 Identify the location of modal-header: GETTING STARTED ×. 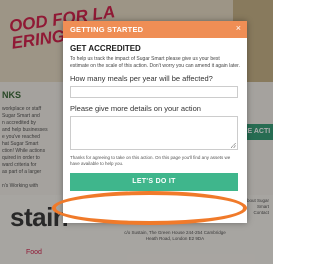
(155, 29).